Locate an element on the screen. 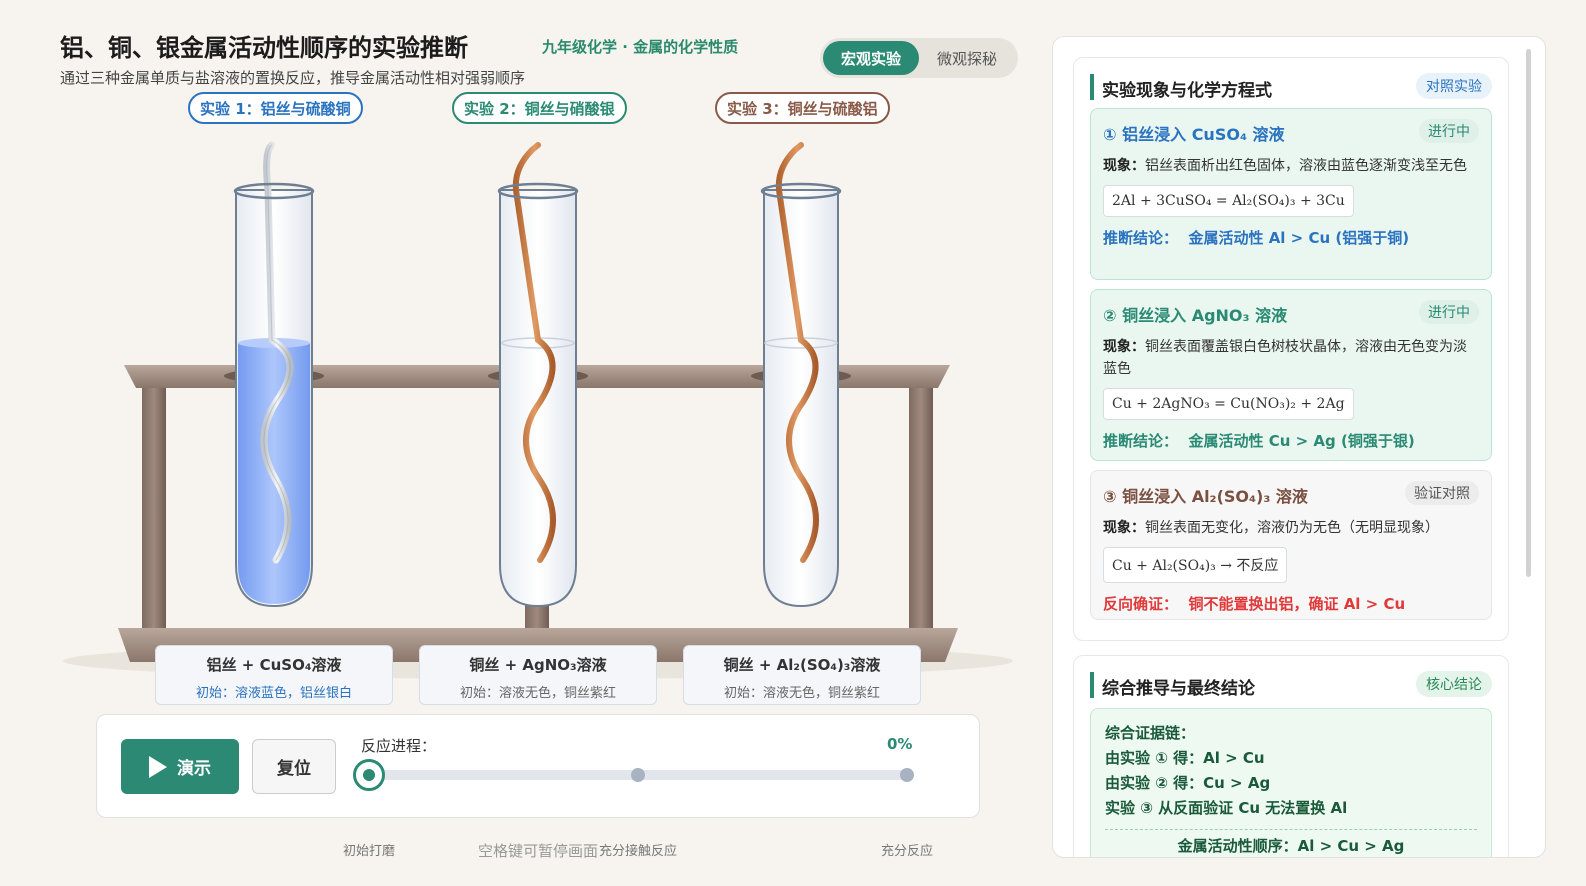 This screenshot has height=886, width=1586. keyboard-hint: 空格键可暂停画面 is located at coordinates (537, 851).